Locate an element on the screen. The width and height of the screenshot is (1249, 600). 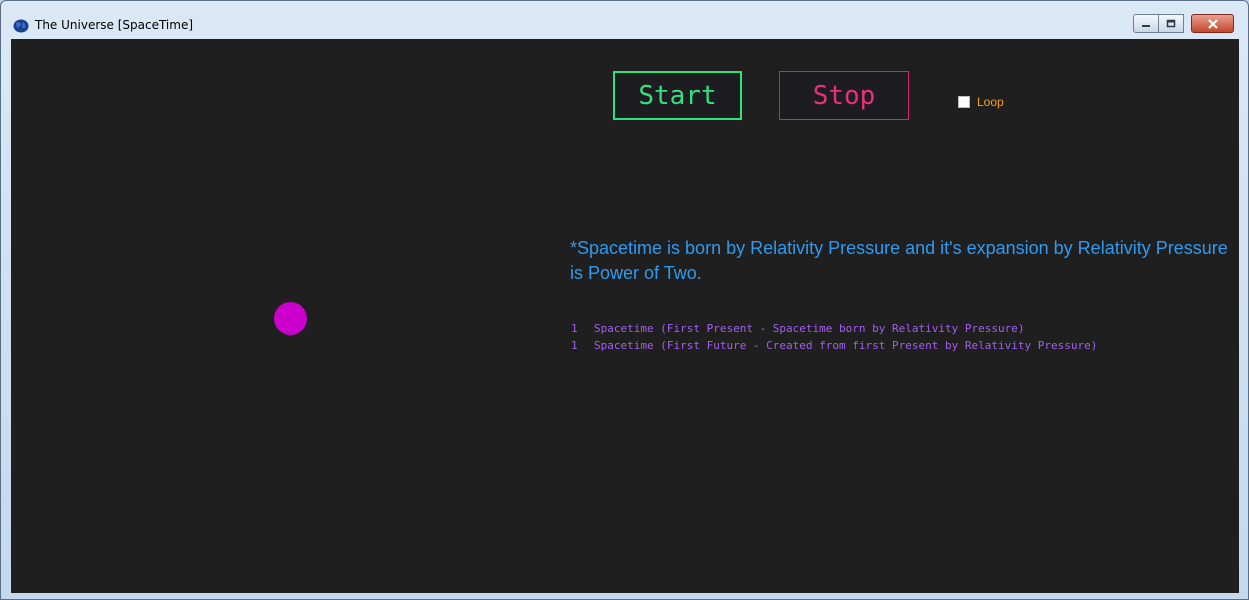
minimize-icon is located at coordinates (1146, 25).